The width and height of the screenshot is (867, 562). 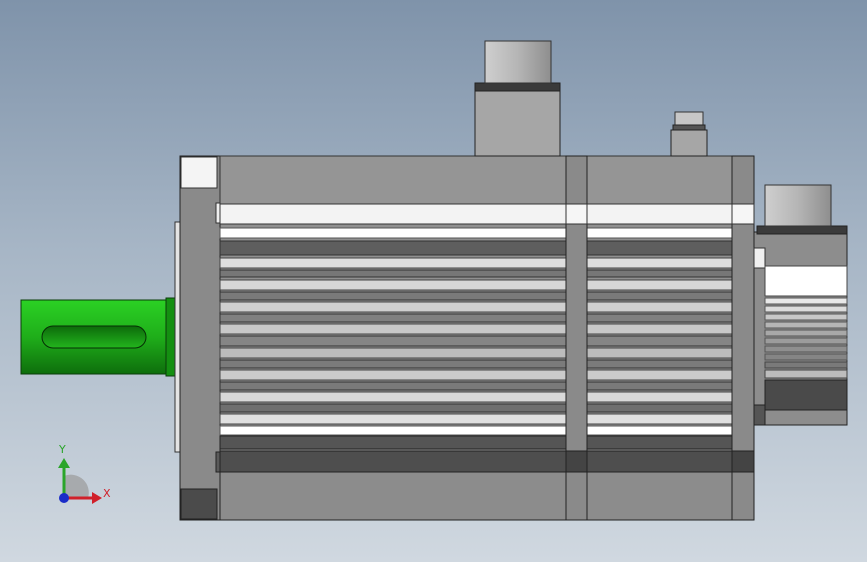 I want to click on z-axis-dot, so click(x=64, y=498).